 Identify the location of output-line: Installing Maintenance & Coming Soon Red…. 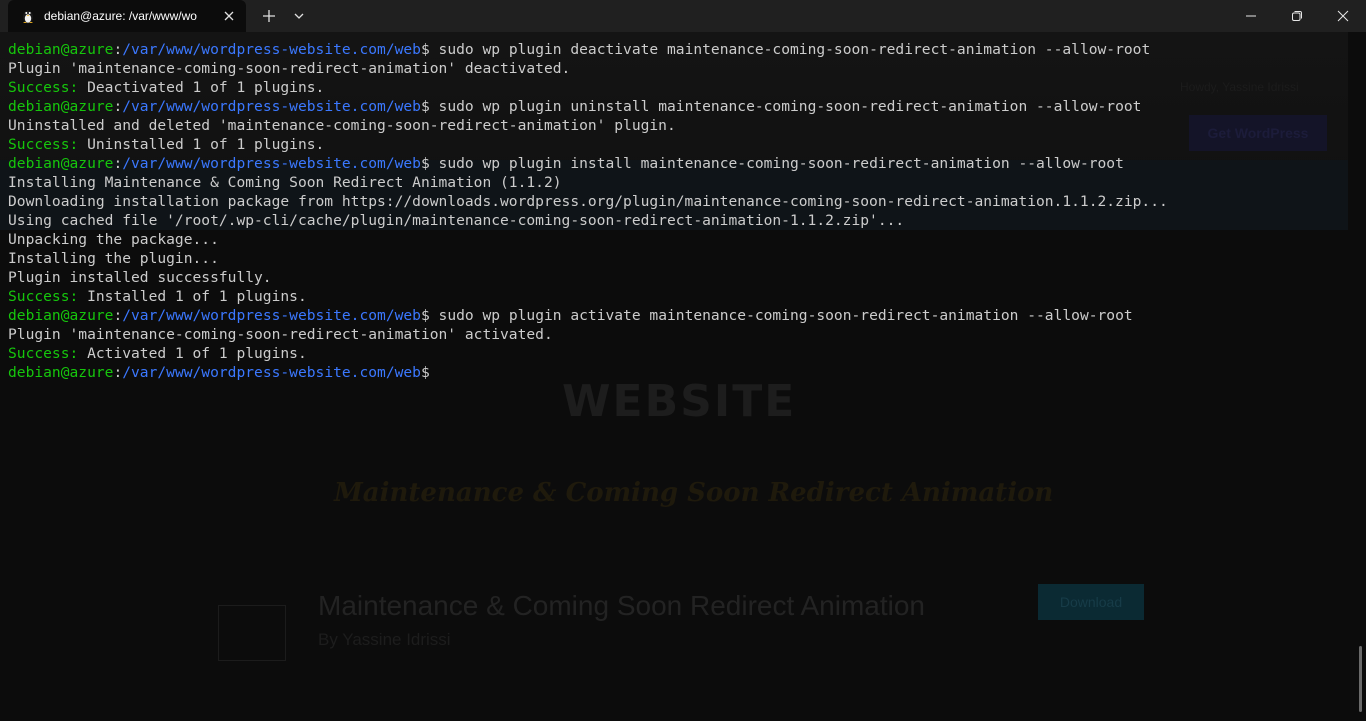
(285, 182).